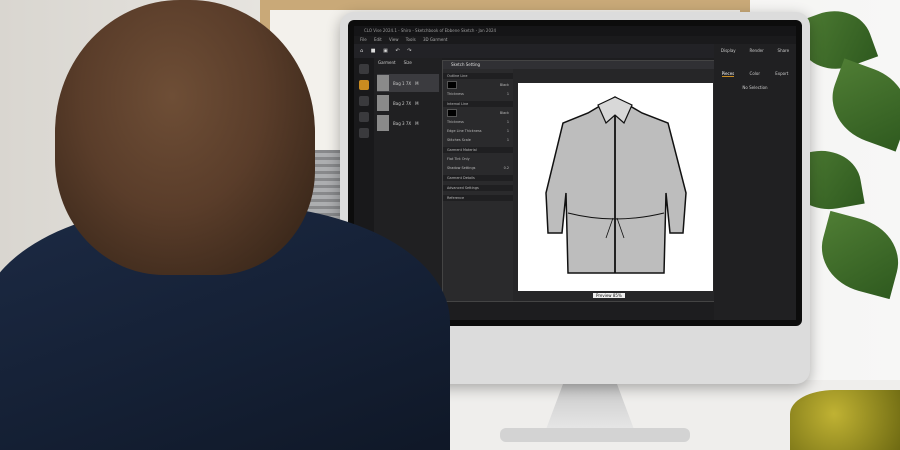  I want to click on stitches-scale-field: Stitches Scale 1, so click(478, 139).